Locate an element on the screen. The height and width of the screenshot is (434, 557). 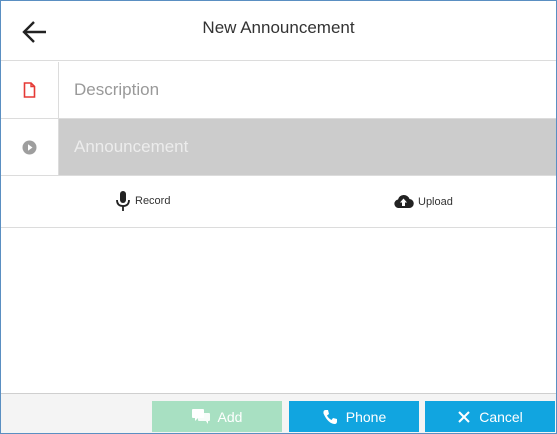
play-circle-icon is located at coordinates (29, 147).